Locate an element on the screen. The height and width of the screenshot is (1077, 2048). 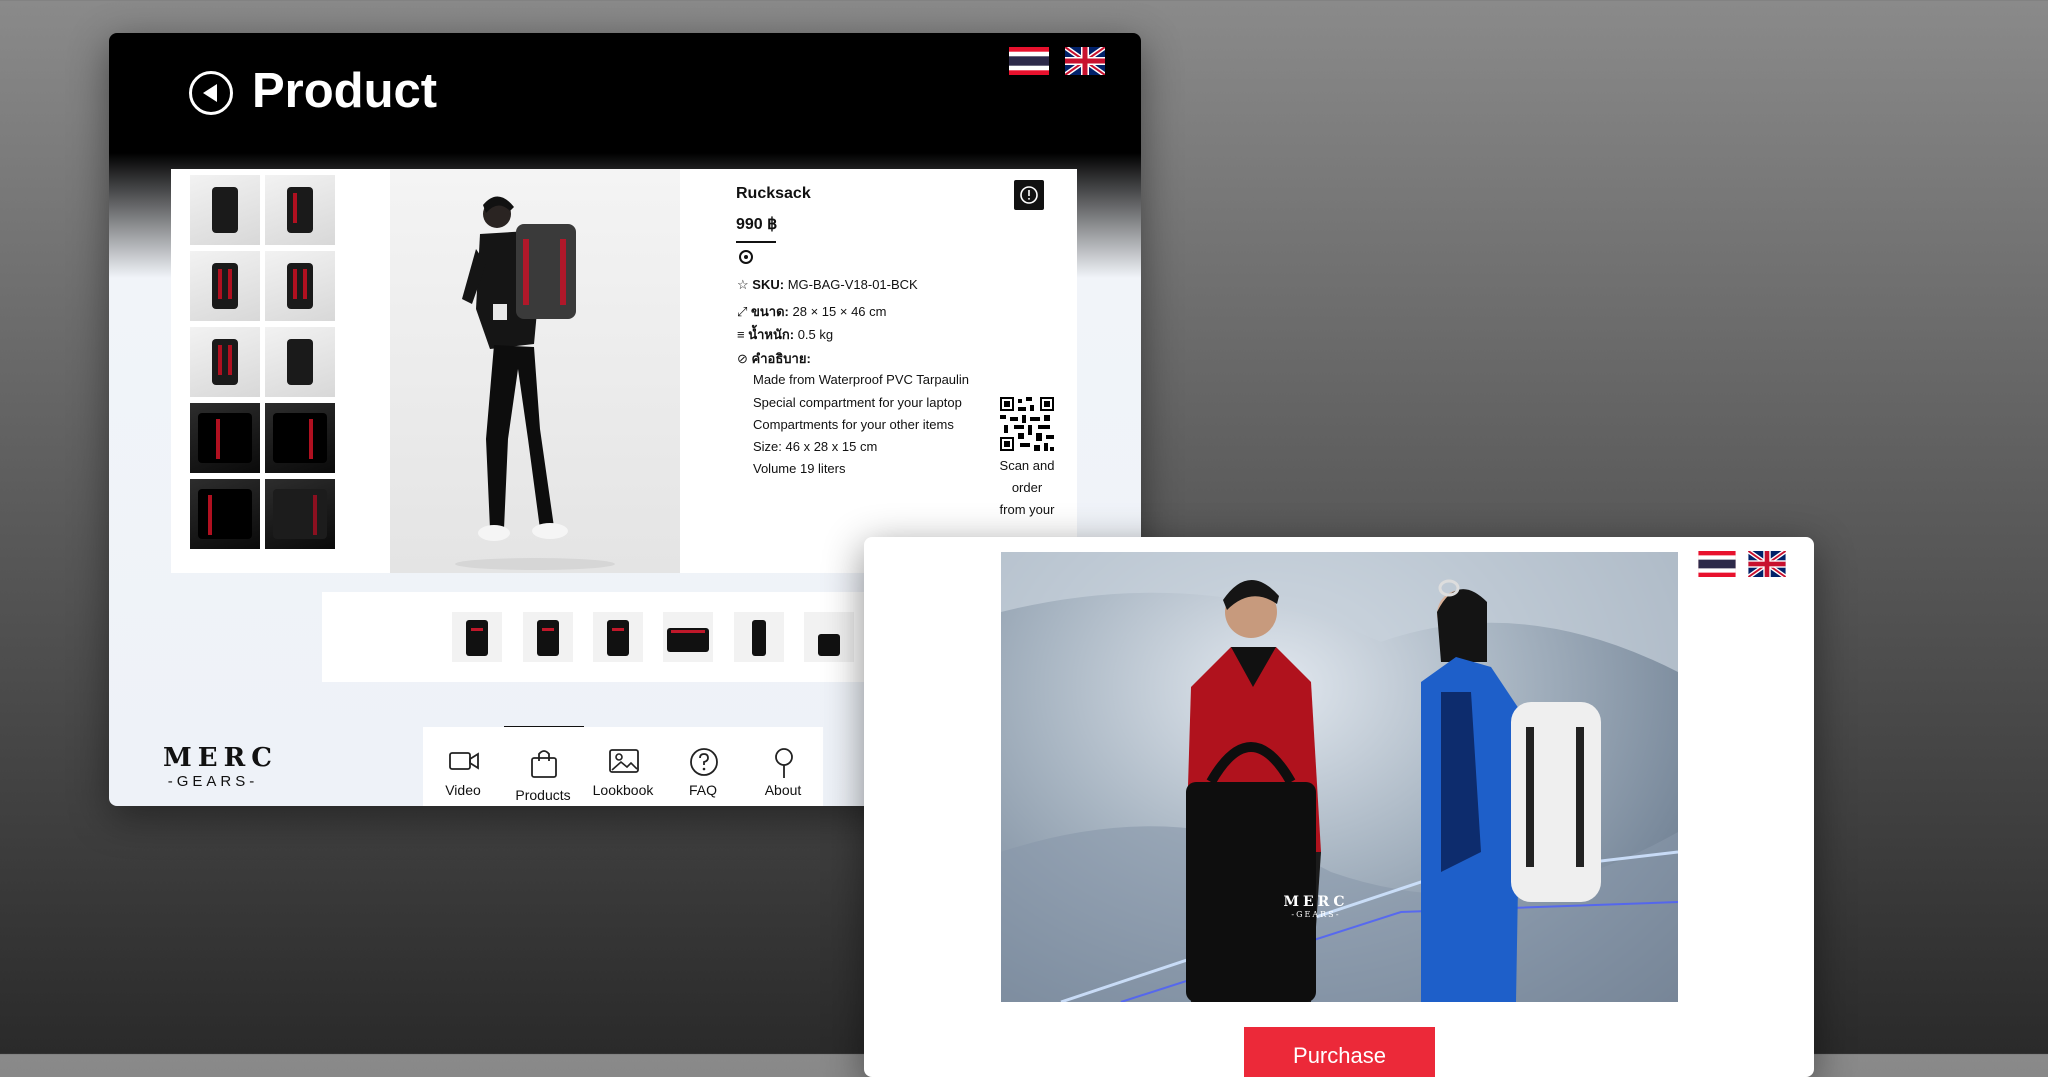
star-icon: ☆ is located at coordinates (743, 284).